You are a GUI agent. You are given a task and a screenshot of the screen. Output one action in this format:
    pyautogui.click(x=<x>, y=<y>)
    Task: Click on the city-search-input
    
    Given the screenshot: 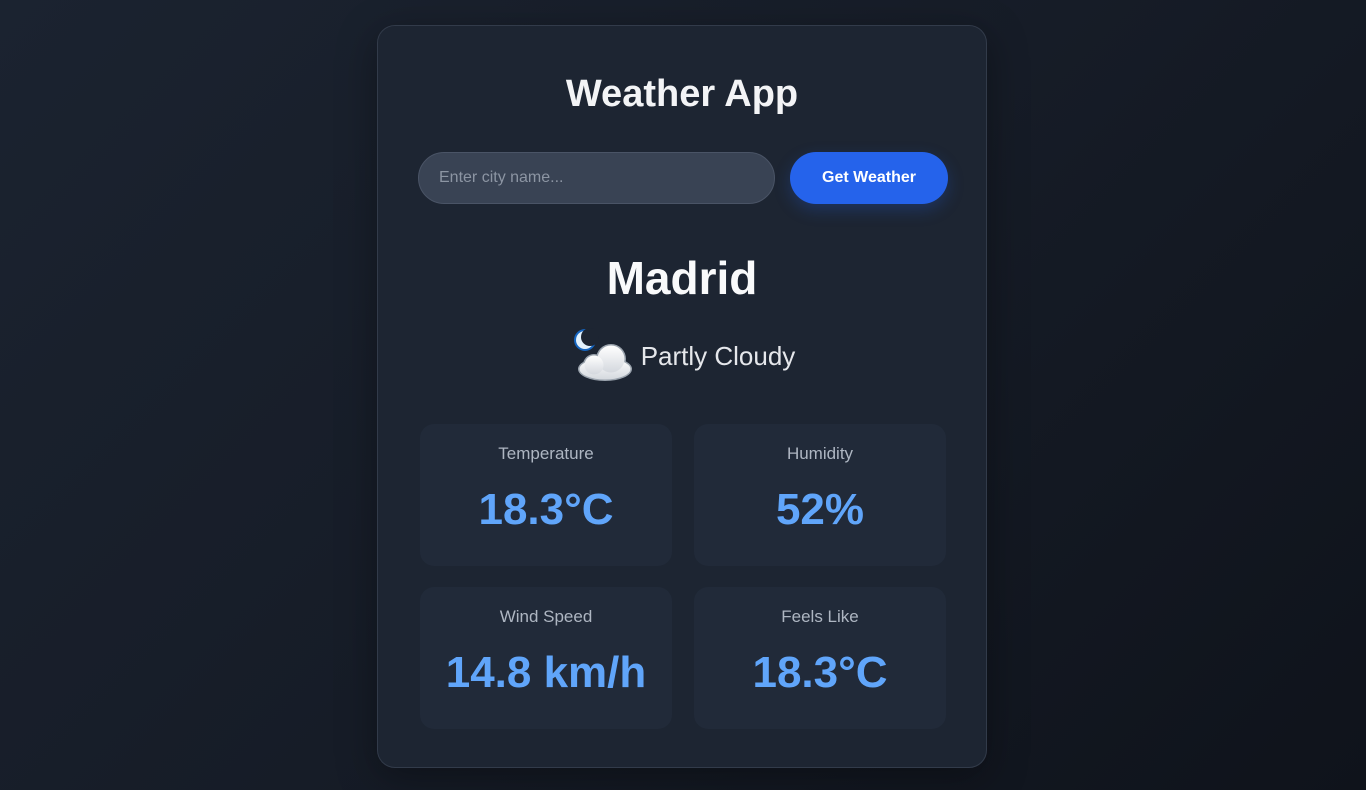 What is the action you would take?
    pyautogui.click(x=596, y=178)
    